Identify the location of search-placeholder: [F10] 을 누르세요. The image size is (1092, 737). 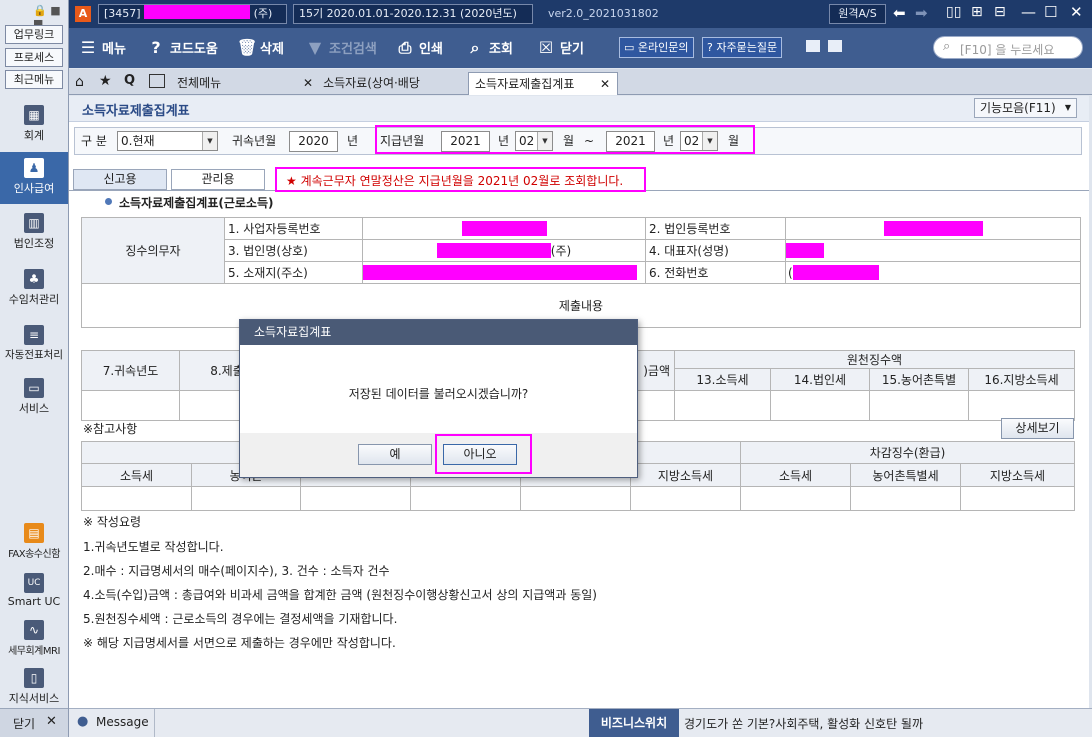
(1007, 50).